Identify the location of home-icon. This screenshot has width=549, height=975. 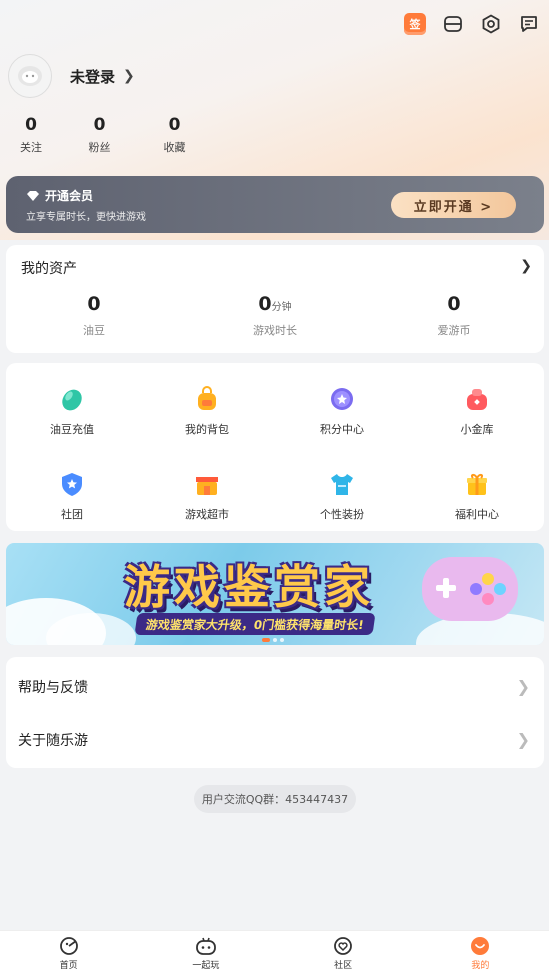
(68, 945).